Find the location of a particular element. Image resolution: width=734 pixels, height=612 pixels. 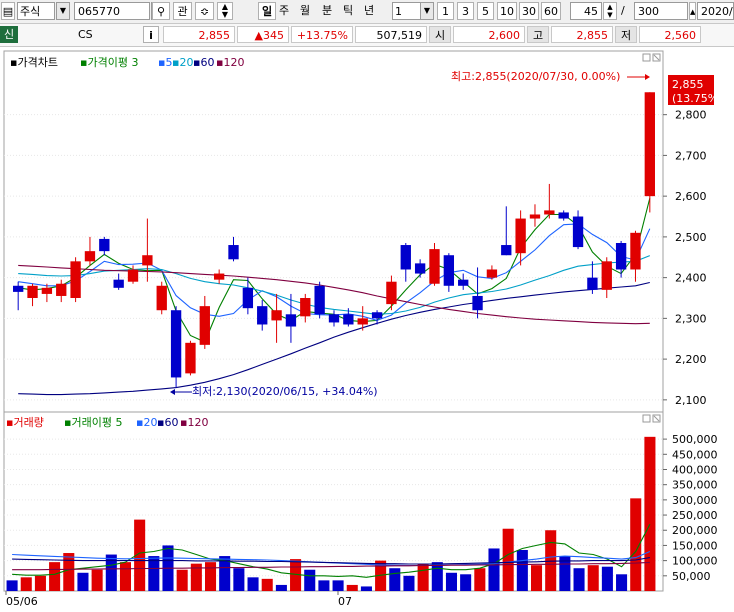

price-tick-label: 2,200 is located at coordinates (691, 359).